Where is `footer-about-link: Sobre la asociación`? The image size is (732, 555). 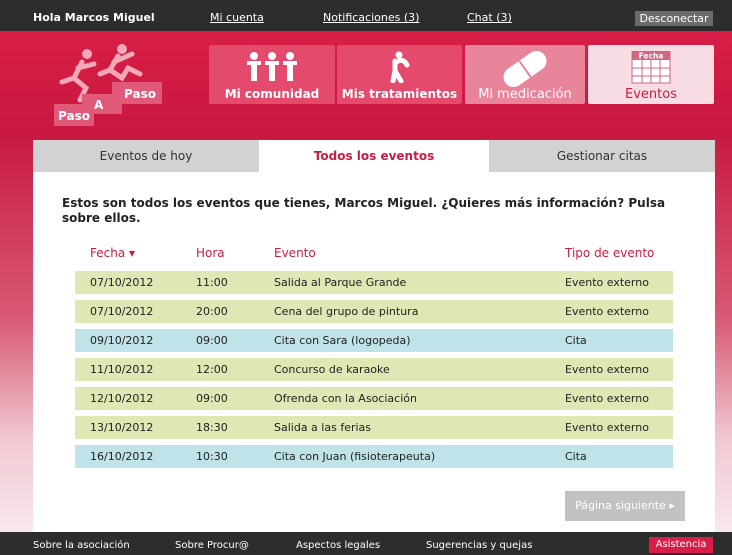
footer-about-link: Sobre la asociación is located at coordinates (81, 545).